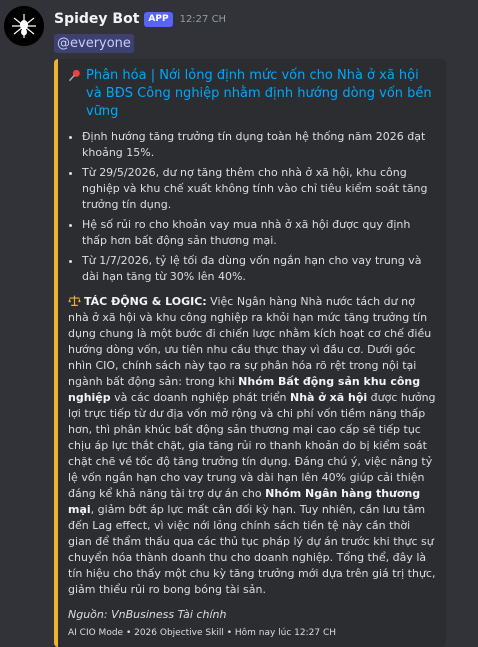 This screenshot has height=647, width=478. What do you see at coordinates (203, 19) in the screenshot?
I see `message-timestamp: 12:27 CH` at bounding box center [203, 19].